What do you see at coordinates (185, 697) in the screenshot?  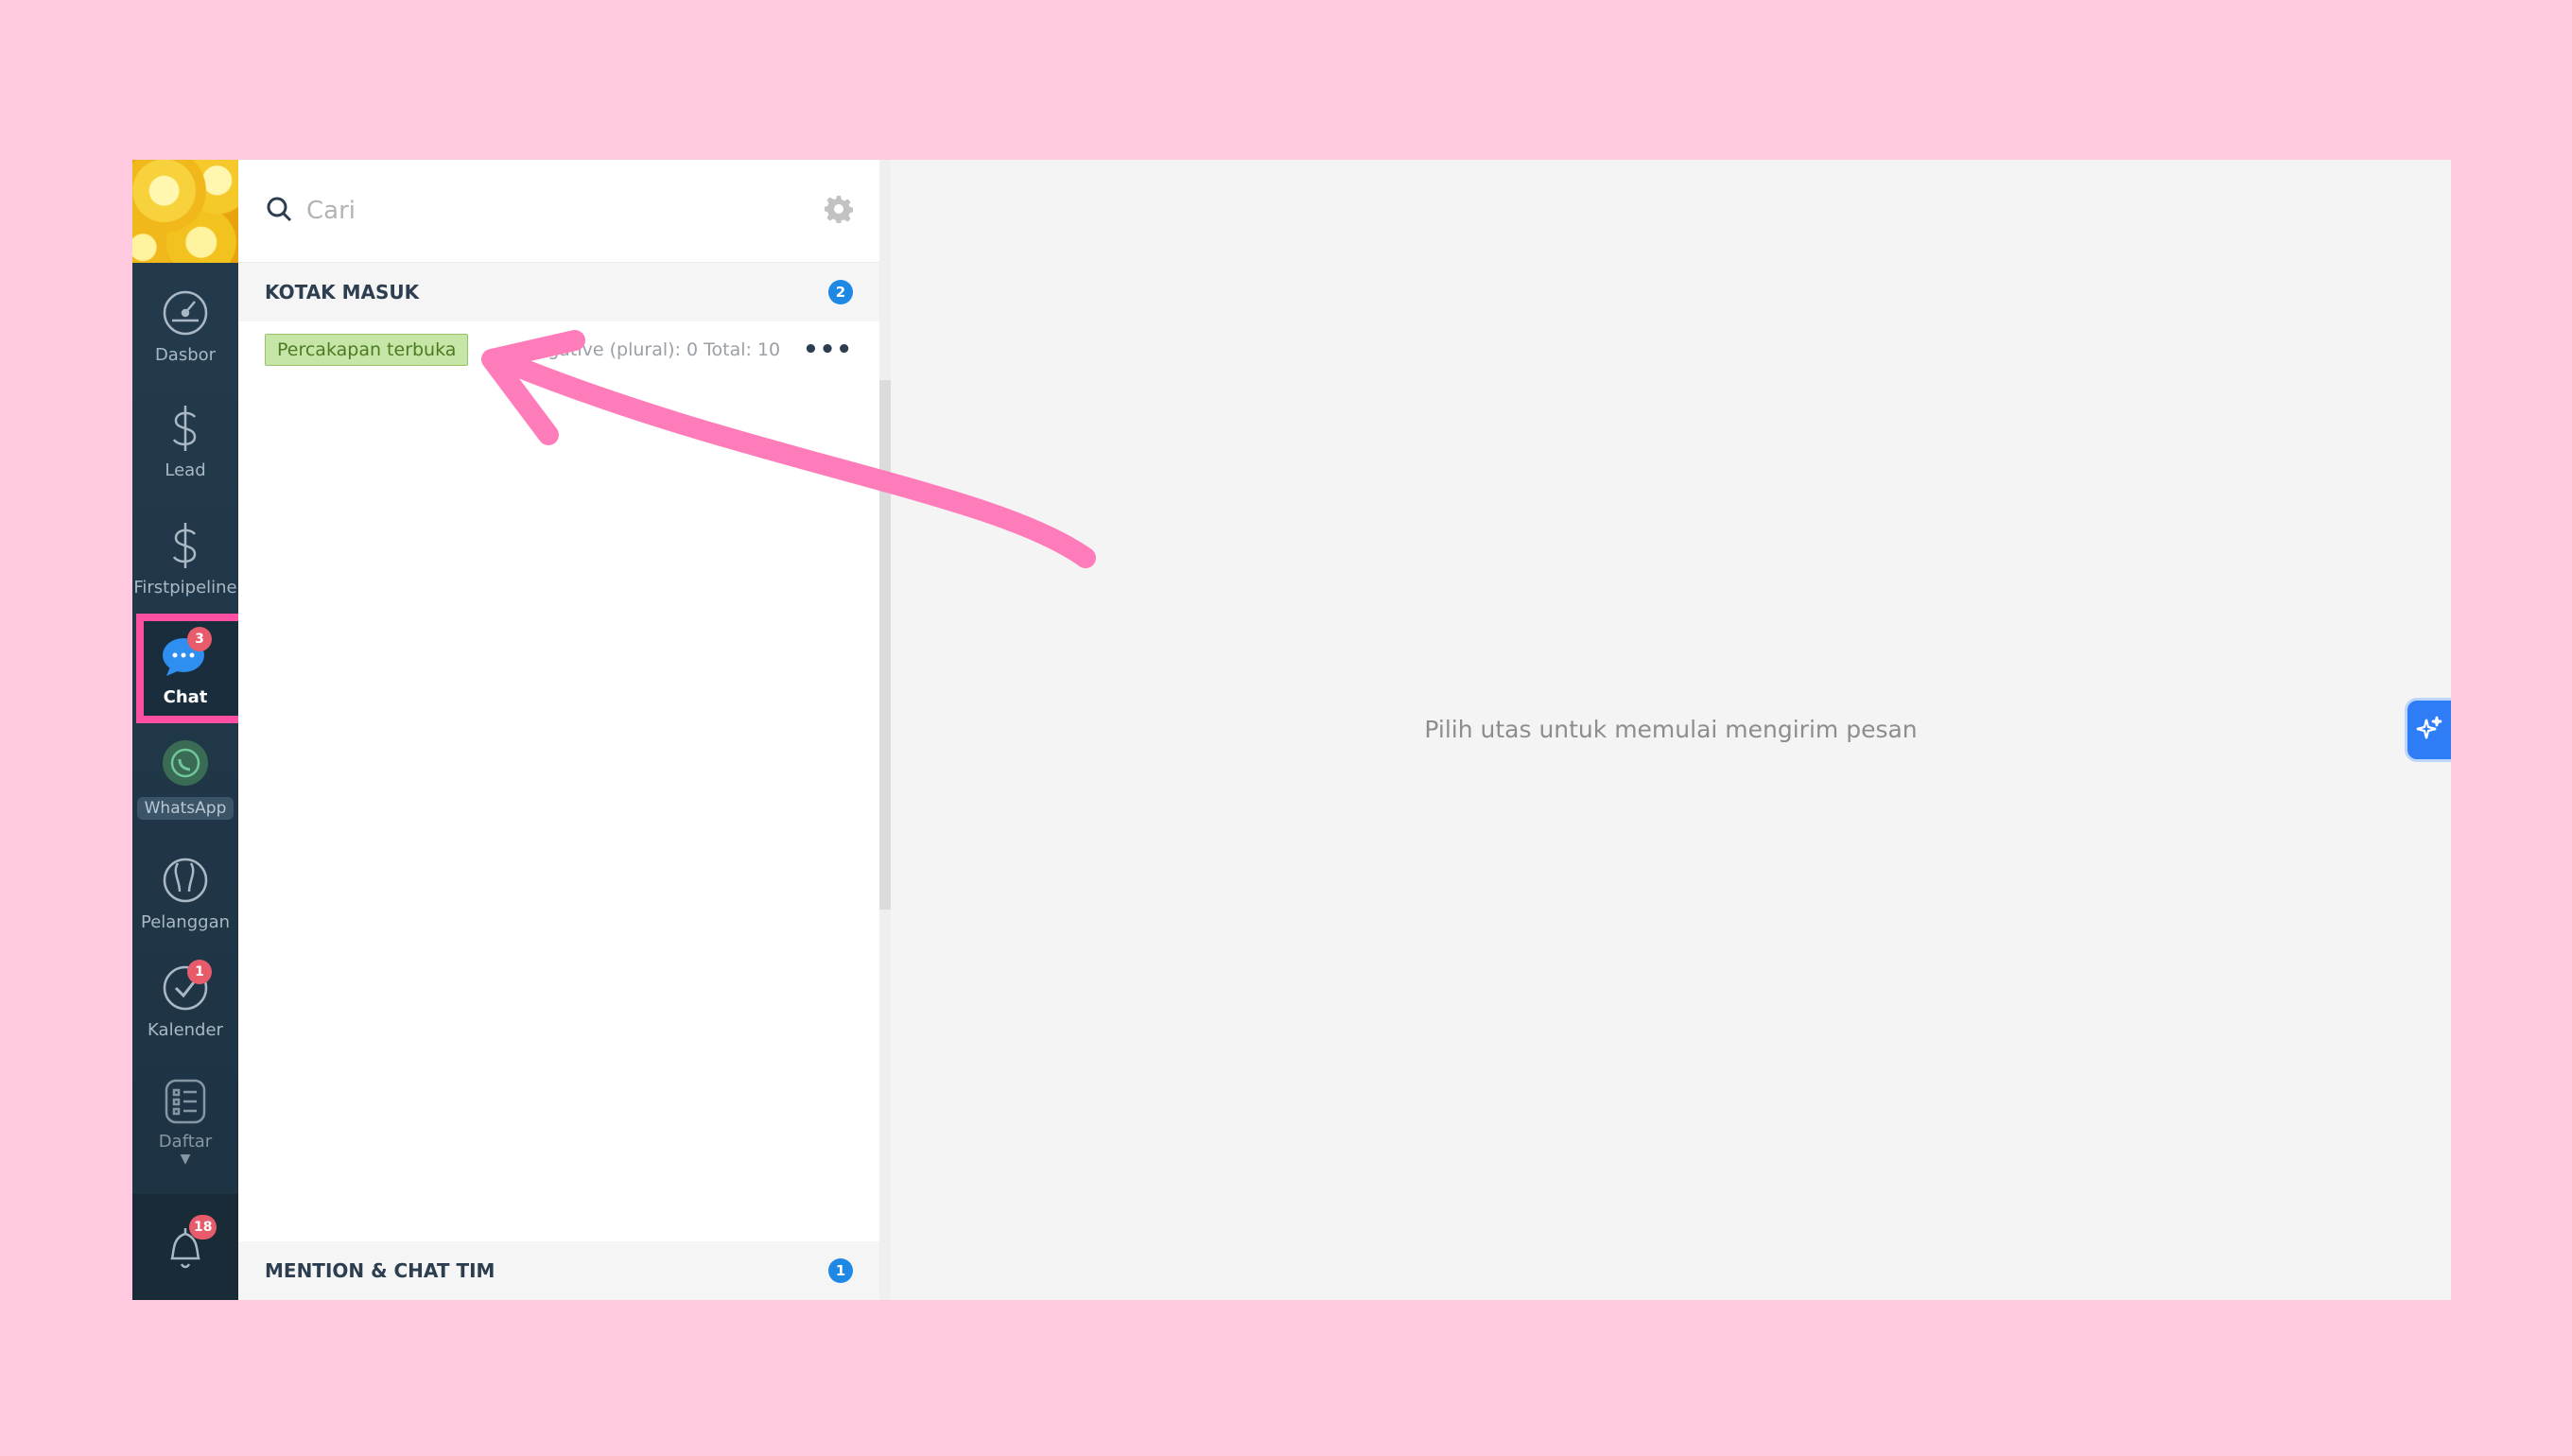 I see `sidebar-item-label: Chat` at bounding box center [185, 697].